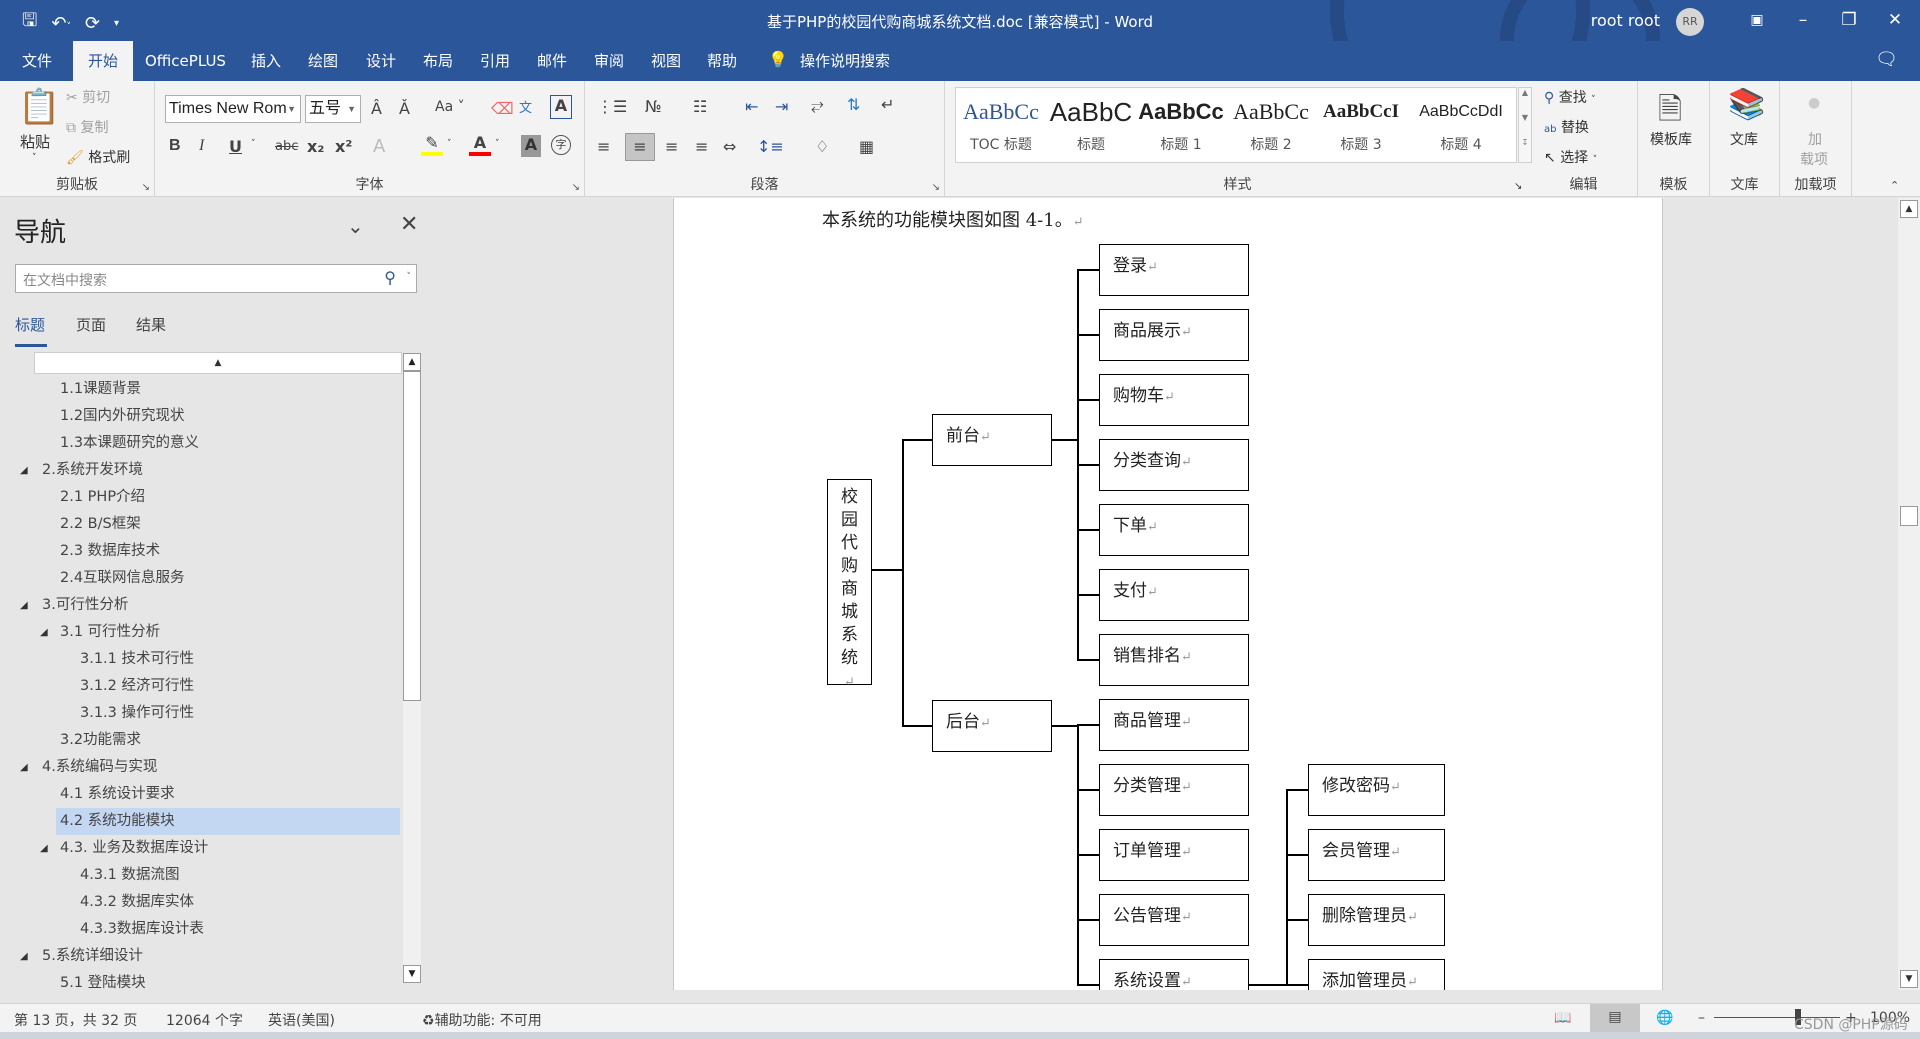 This screenshot has width=1920, height=1039. What do you see at coordinates (228, 821) in the screenshot?
I see `nav-heading-item: 4.2 系统功能模块` at bounding box center [228, 821].